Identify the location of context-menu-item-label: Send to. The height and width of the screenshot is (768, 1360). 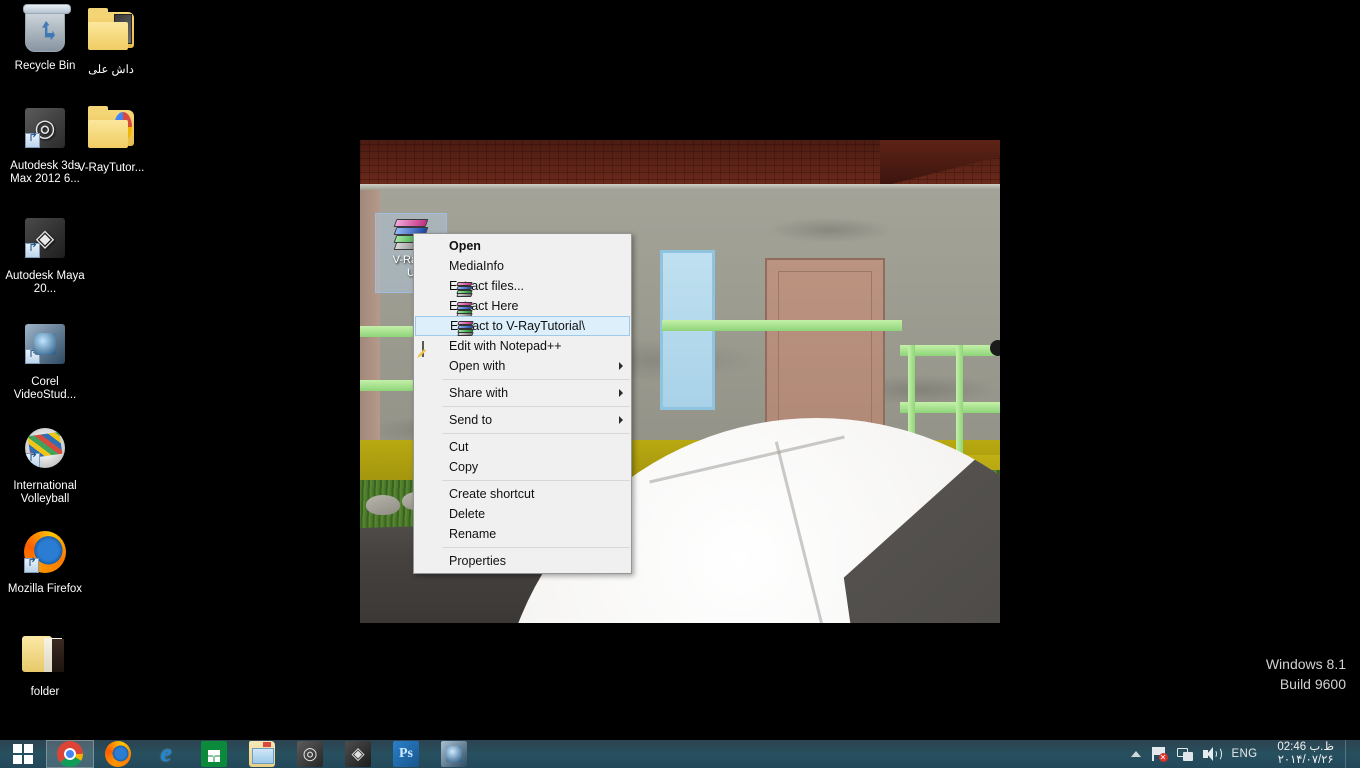
(471, 420).